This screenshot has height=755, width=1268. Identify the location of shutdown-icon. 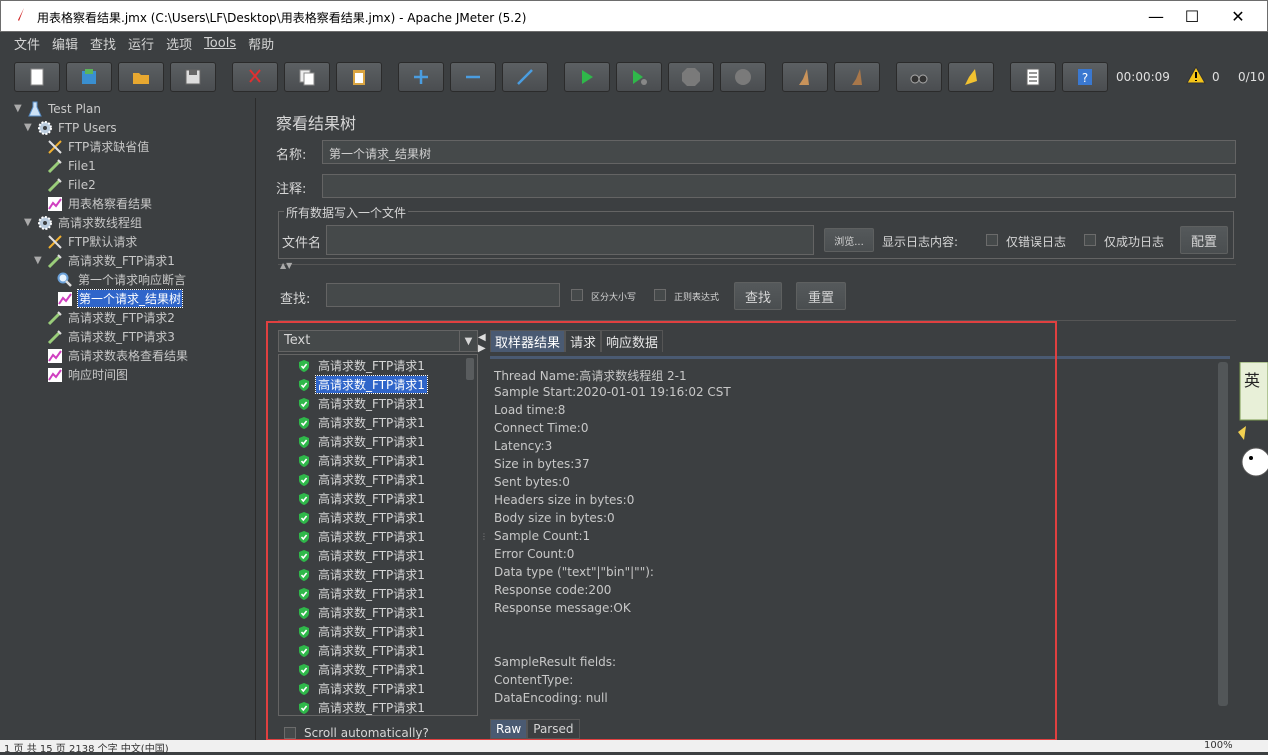
(743, 77).